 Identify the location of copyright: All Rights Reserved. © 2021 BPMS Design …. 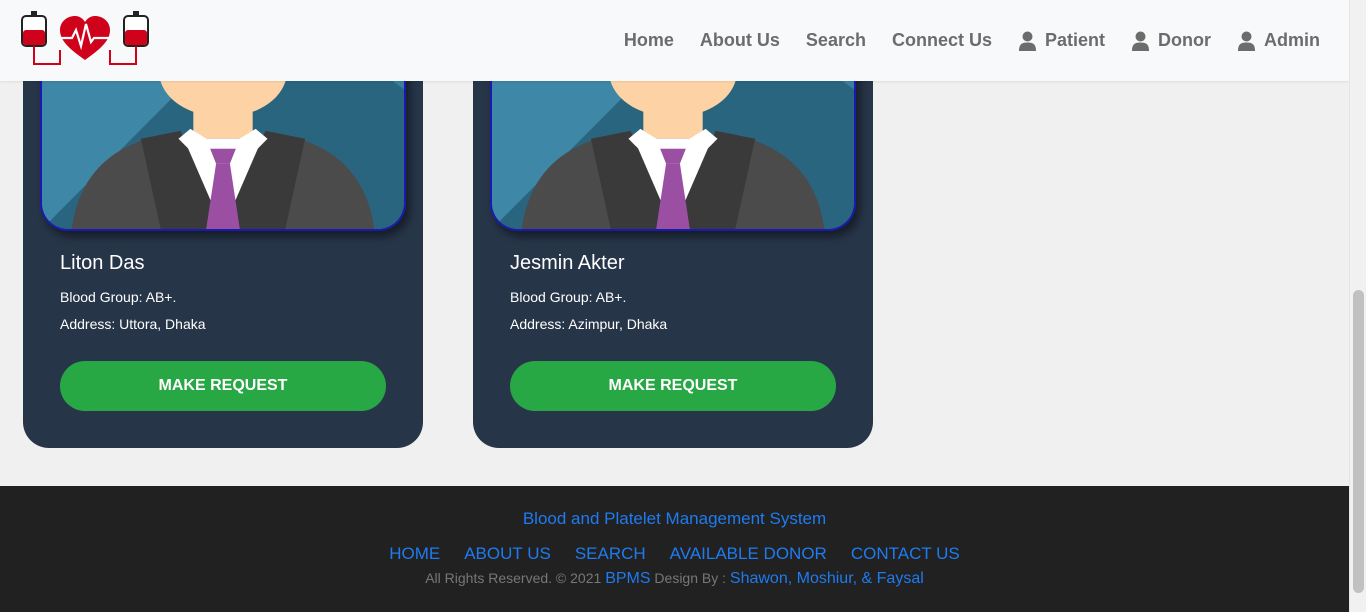
(674, 579).